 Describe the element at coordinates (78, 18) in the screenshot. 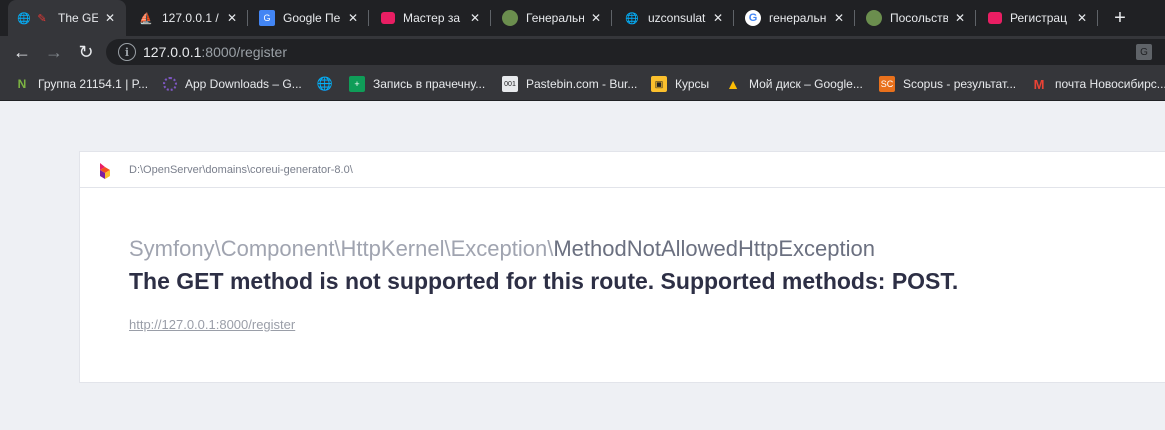

I see `tab-title: The GET` at that location.